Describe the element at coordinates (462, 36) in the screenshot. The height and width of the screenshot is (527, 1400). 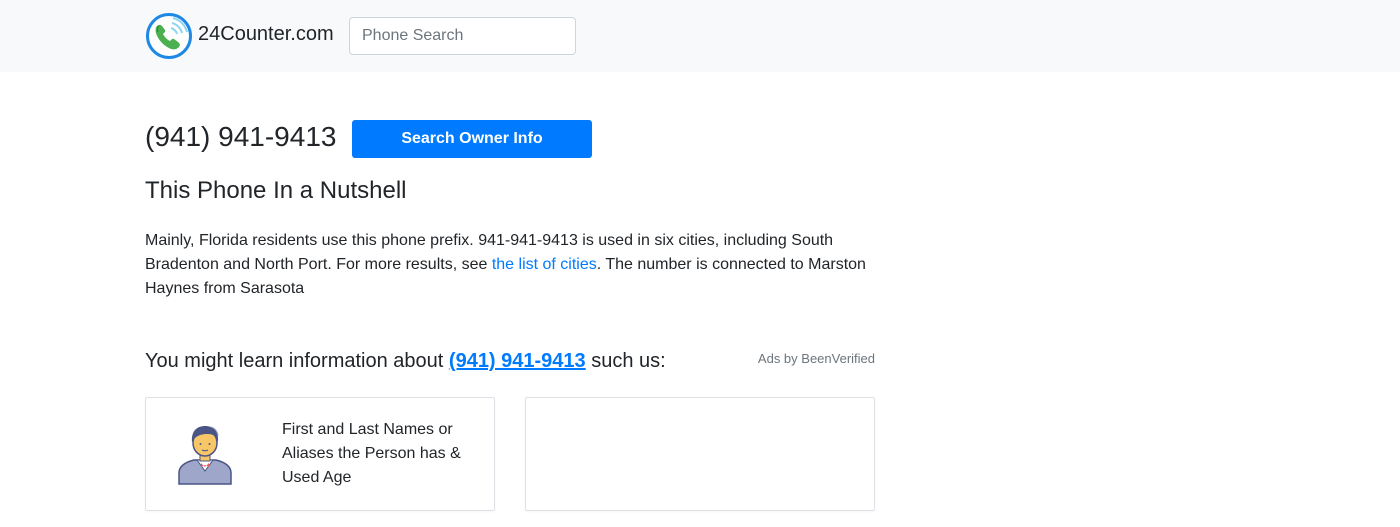
I see `phone-search-input` at that location.